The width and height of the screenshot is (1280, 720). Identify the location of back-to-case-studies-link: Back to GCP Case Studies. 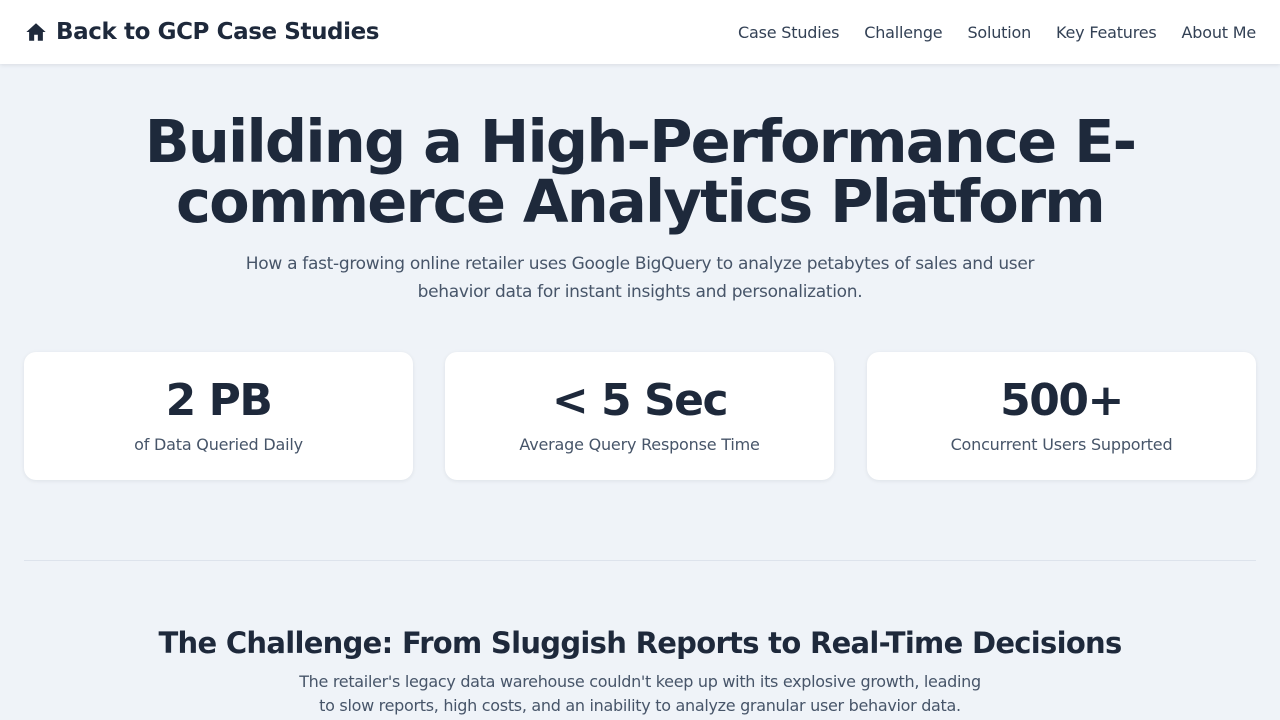
(202, 32).